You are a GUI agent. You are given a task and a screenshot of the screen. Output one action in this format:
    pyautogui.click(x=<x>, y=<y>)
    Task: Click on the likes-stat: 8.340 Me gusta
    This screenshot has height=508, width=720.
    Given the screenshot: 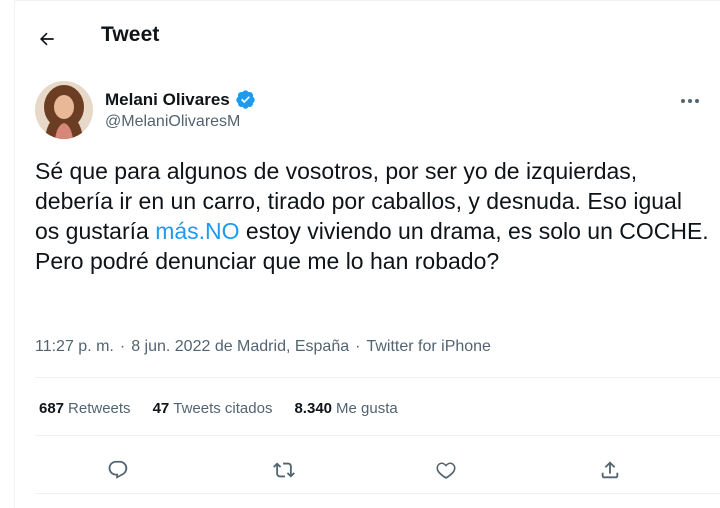 What is the action you would take?
    pyautogui.click(x=345, y=408)
    